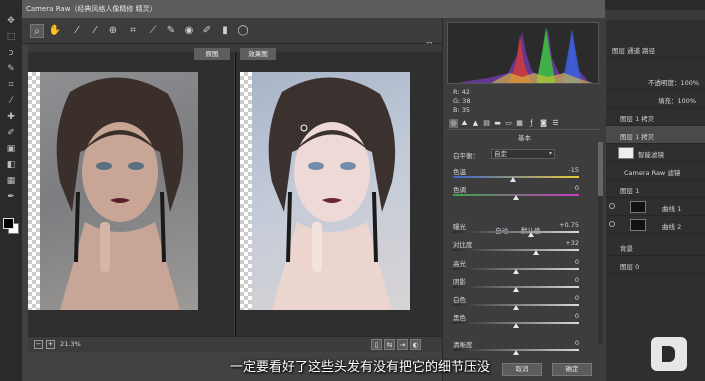 The height and width of the screenshot is (381, 705). I want to click on presets-tab-icon: ☰, so click(555, 123).